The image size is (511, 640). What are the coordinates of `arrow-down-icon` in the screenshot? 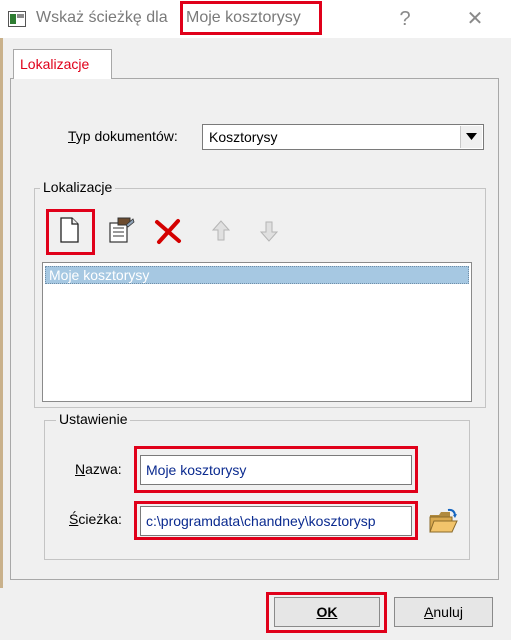 It's located at (271, 233).